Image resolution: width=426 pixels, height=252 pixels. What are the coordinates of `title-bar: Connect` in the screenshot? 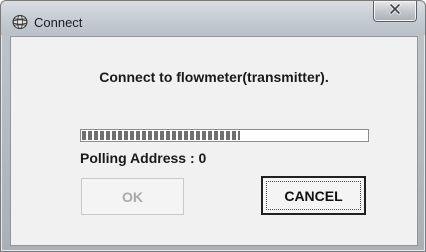 It's located at (213, 18).